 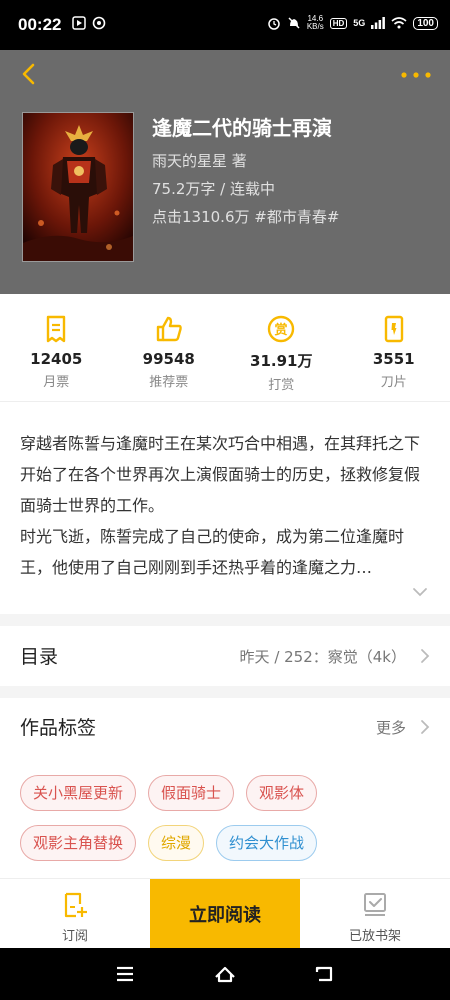 What do you see at coordinates (58, 728) in the screenshot?
I see `tags-section-title: 作品标签` at bounding box center [58, 728].